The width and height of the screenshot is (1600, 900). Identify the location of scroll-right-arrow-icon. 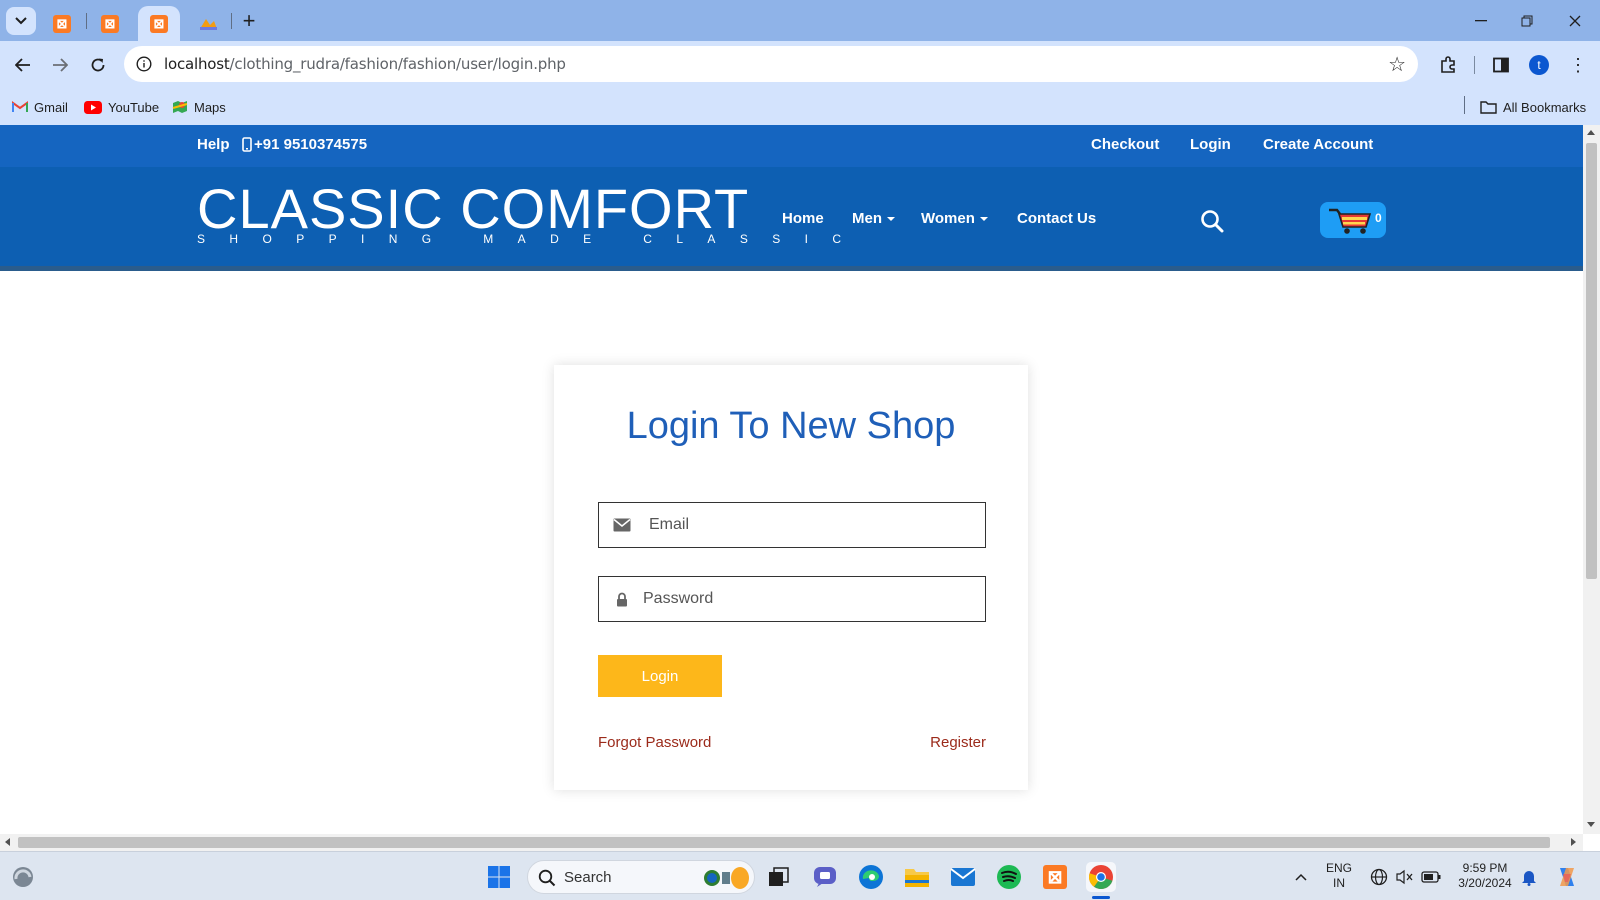
(1573, 842).